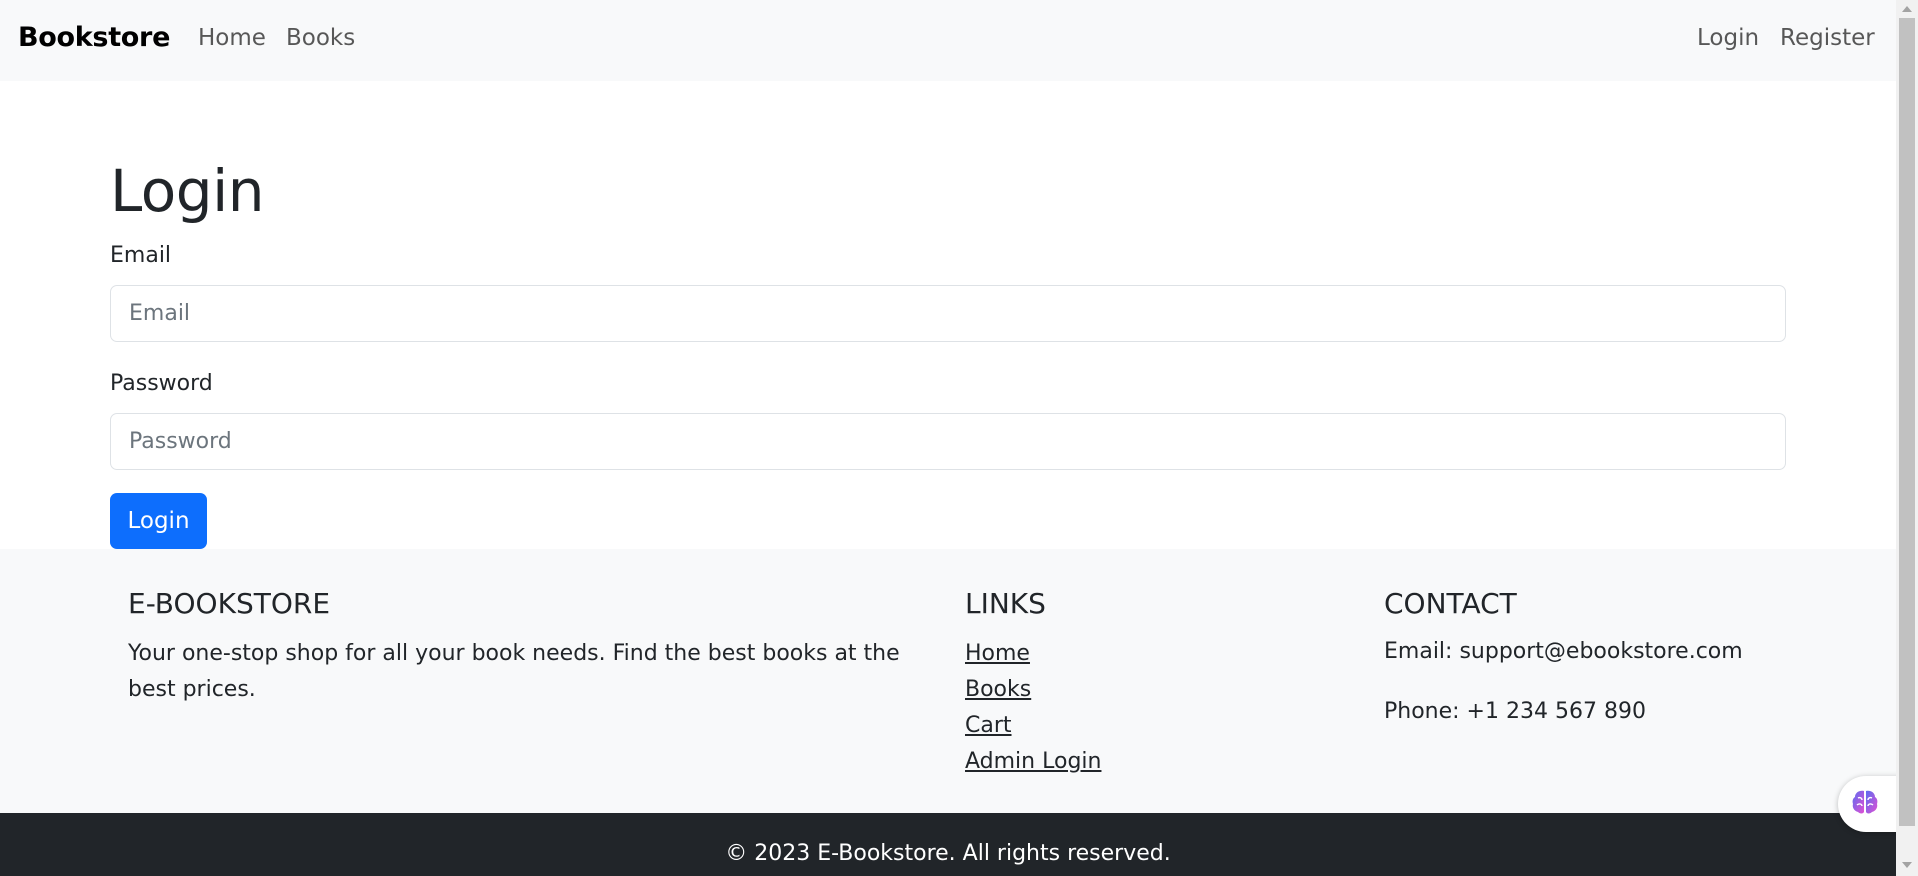 This screenshot has height=876, width=1918. What do you see at coordinates (141, 255) in the screenshot?
I see `email-label: Email` at bounding box center [141, 255].